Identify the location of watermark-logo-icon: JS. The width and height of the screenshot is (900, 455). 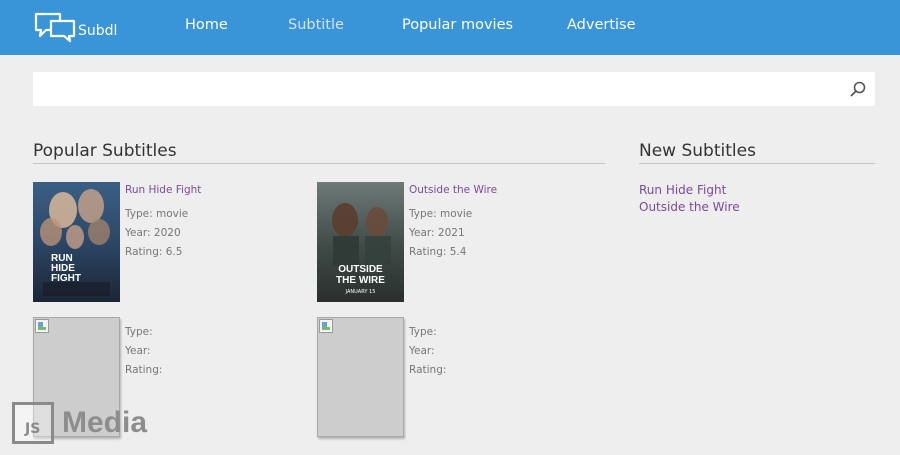
(33, 423).